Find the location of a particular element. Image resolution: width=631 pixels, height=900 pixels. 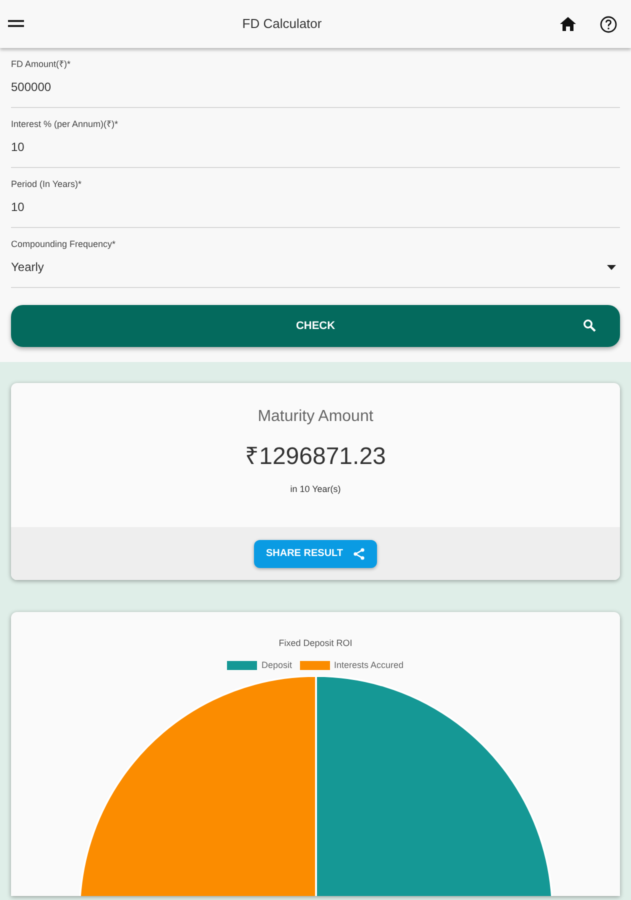

dropdown-field: Yearly is located at coordinates (315, 267).